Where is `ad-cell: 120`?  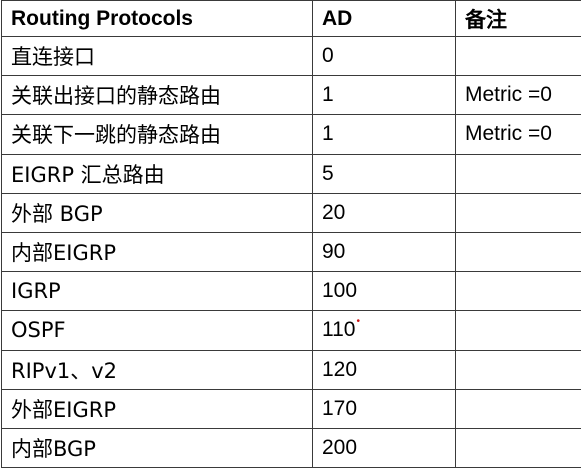
ad-cell: 120 is located at coordinates (384, 369).